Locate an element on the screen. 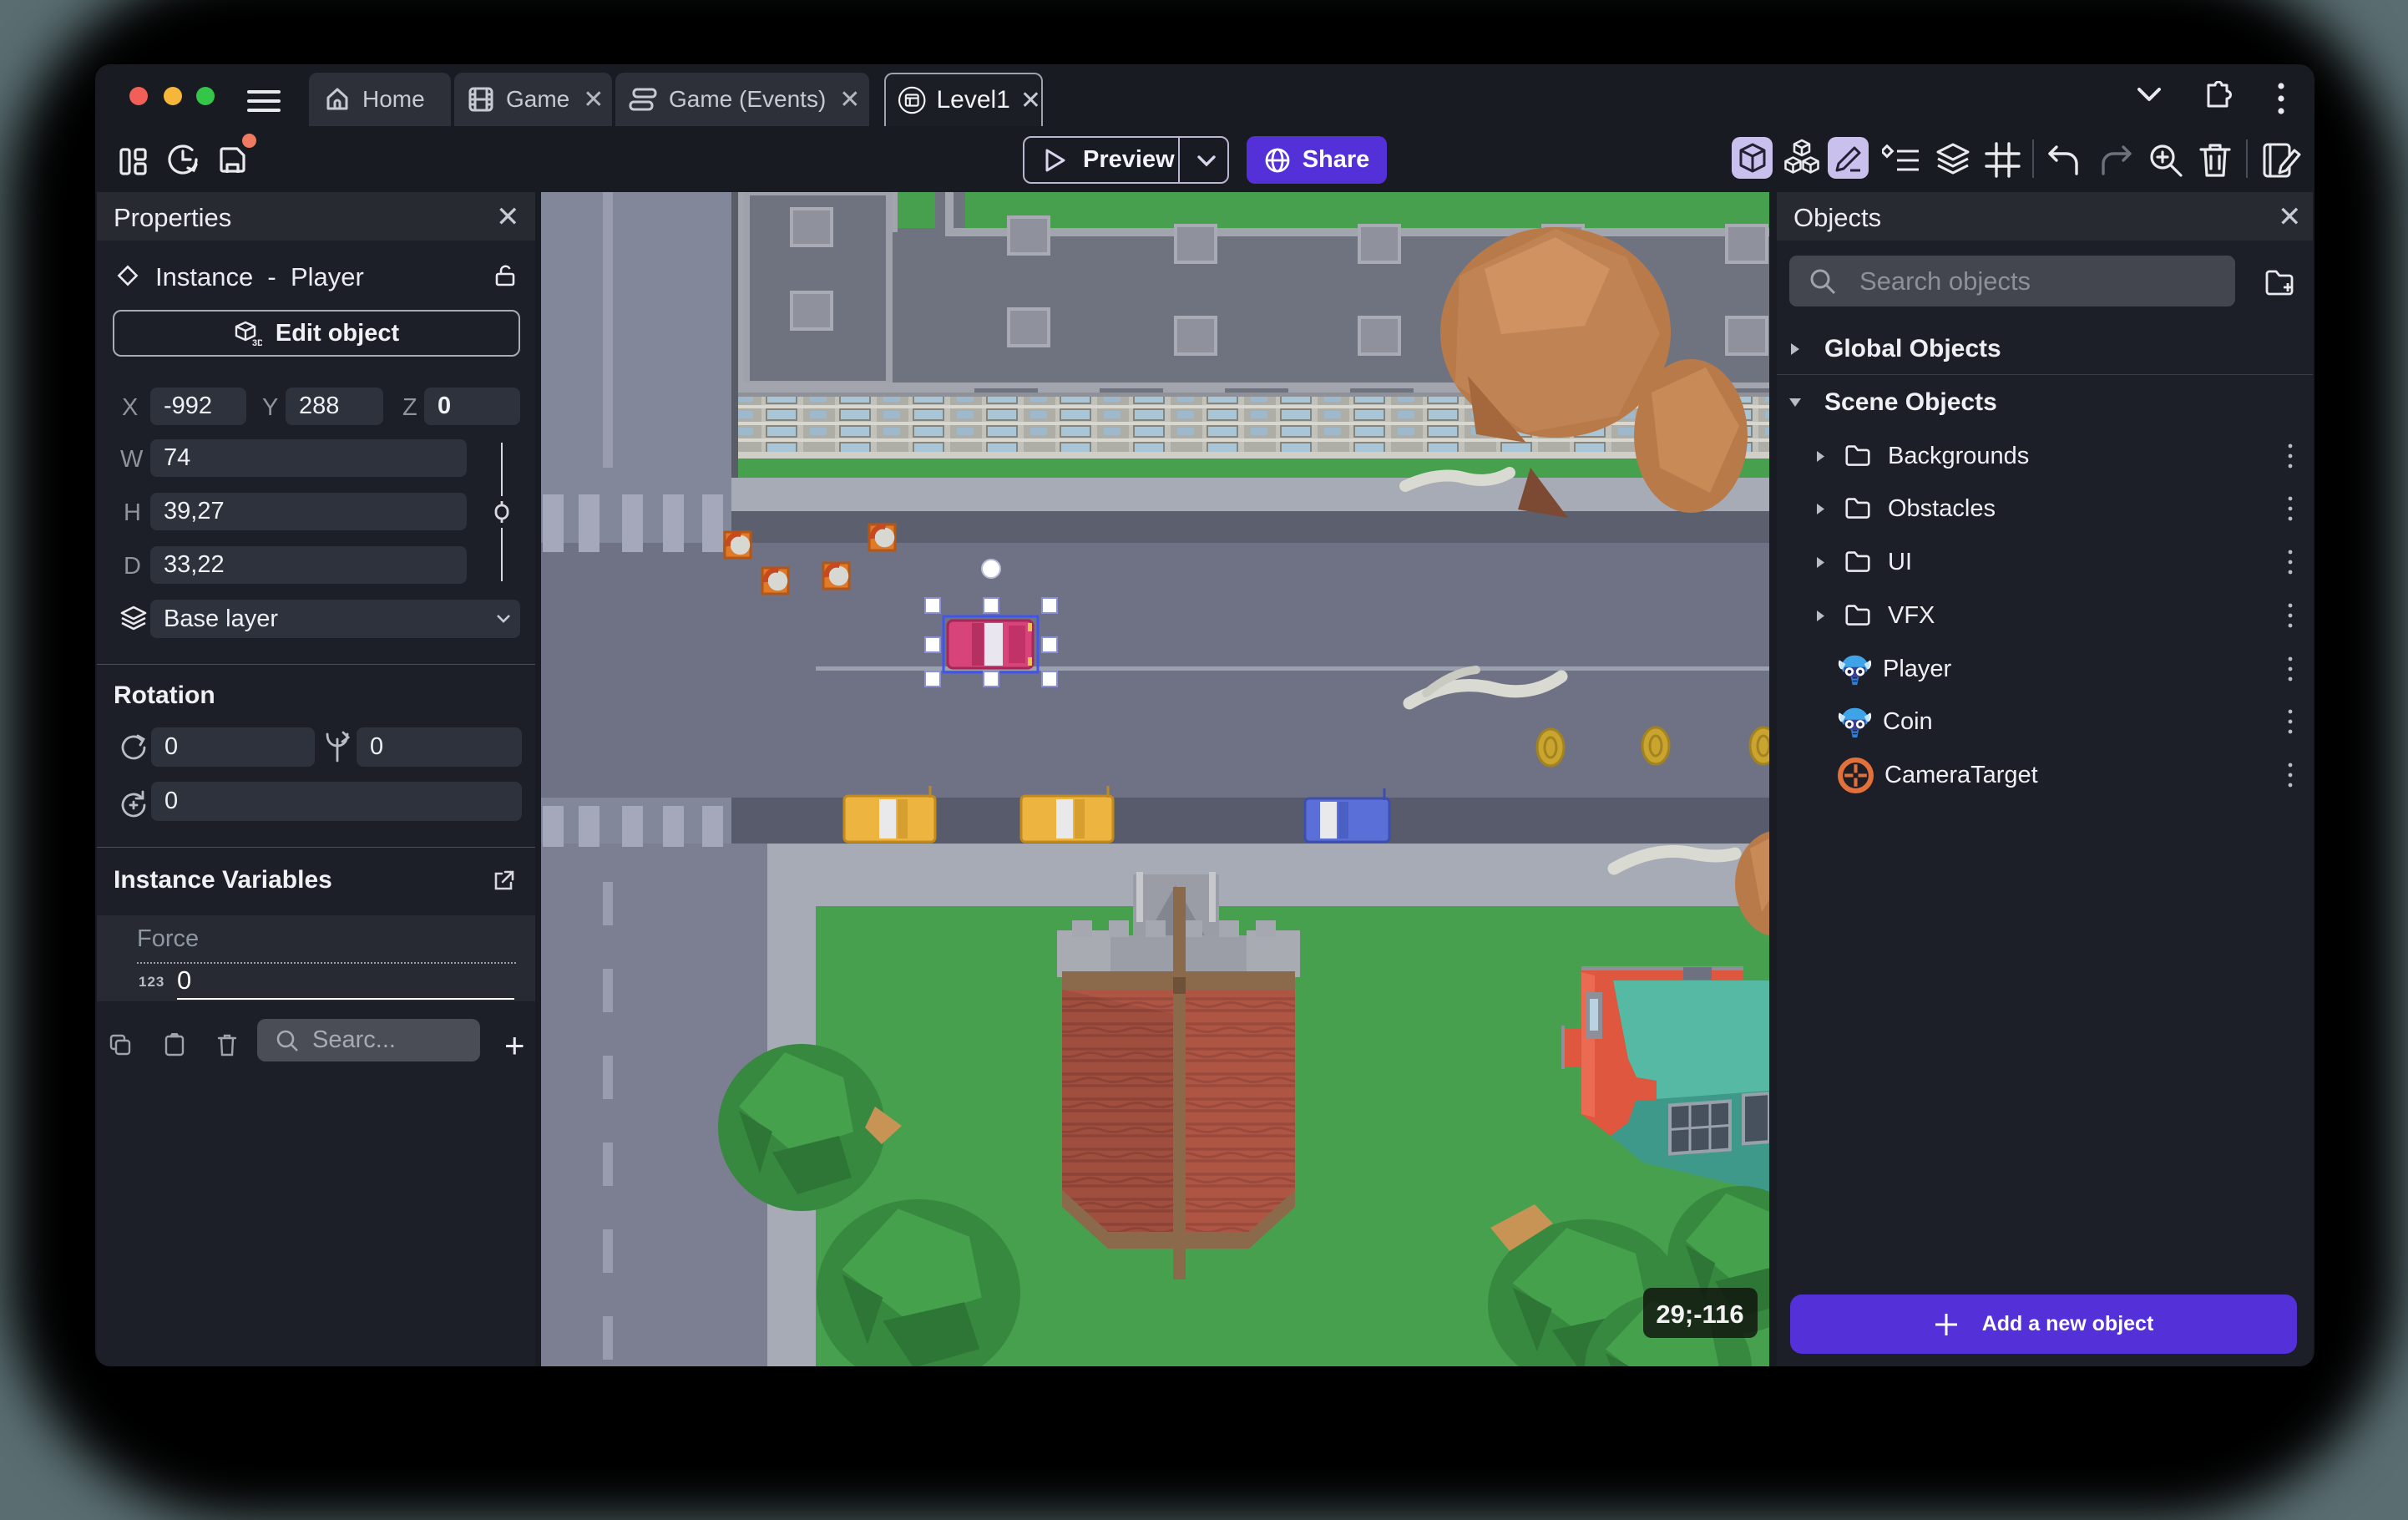 The image size is (2408, 1520). svg-text: 29;-116 is located at coordinates (1699, 1315).